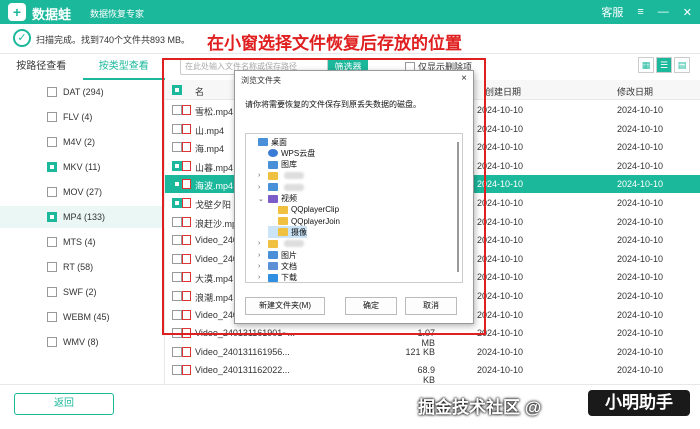 The image size is (700, 429). Describe the element at coordinates (315, 210) in the screenshot. I see `tree-node-label: QQplayerClip` at that location.